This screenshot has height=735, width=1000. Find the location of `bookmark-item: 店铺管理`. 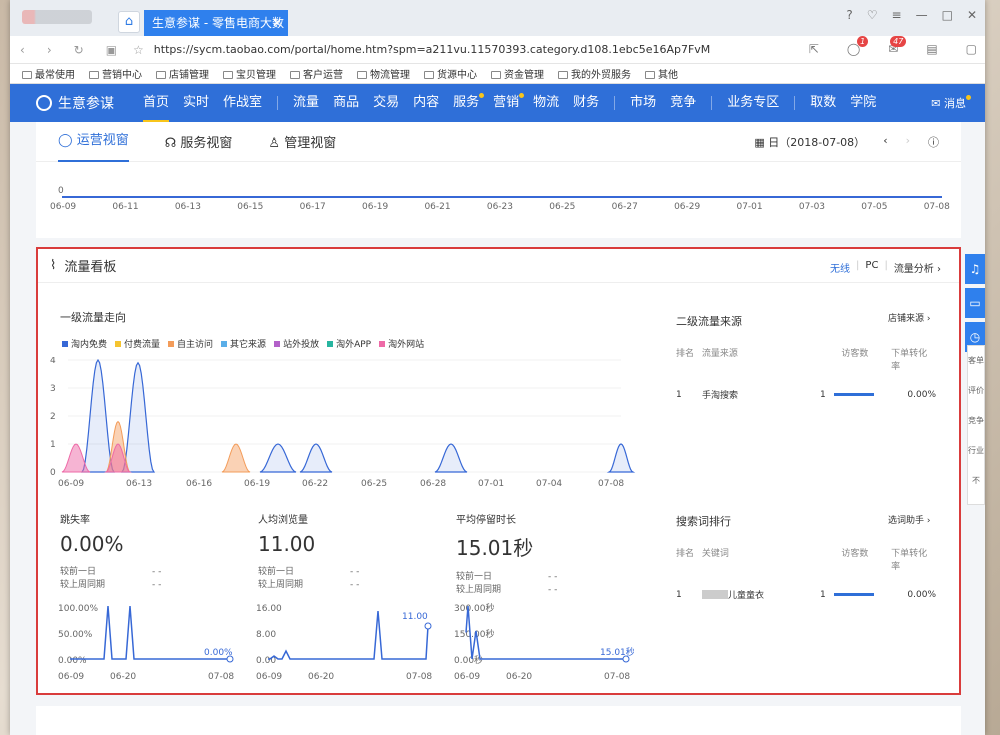

bookmark-item: 店铺管理 is located at coordinates (182, 73).